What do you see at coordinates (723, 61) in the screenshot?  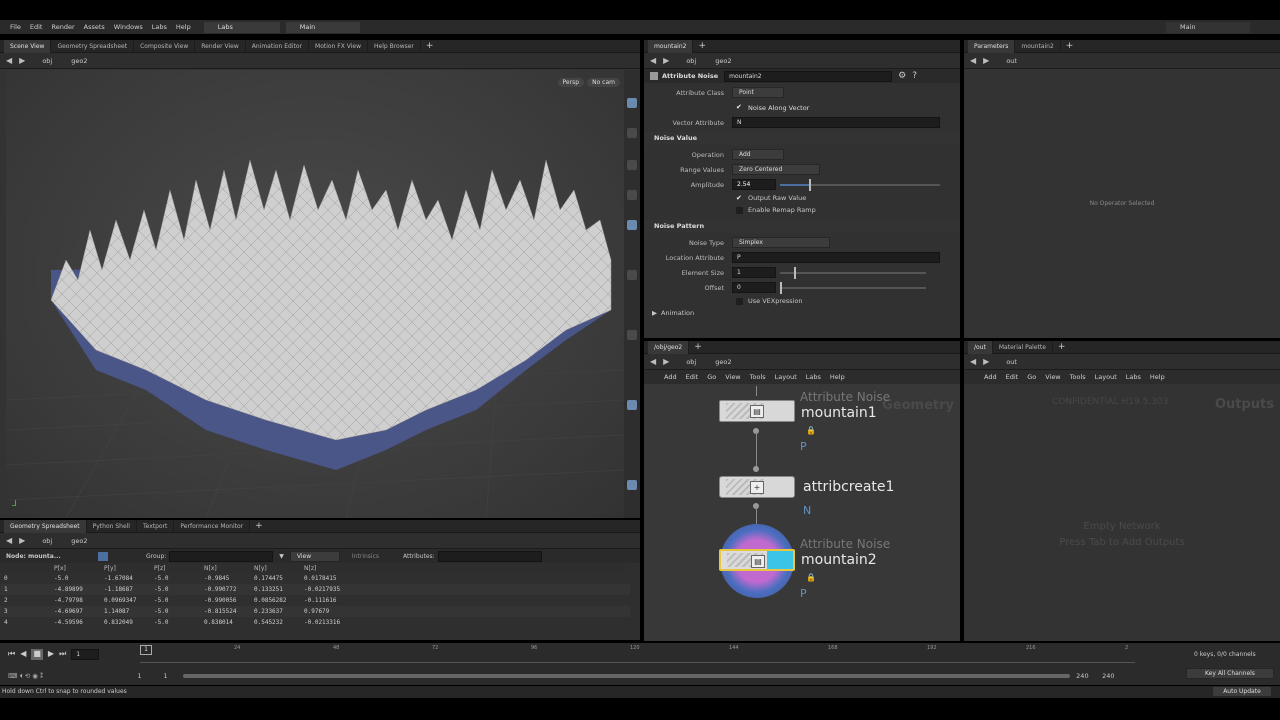 I see `params-path-geo: geo2` at bounding box center [723, 61].